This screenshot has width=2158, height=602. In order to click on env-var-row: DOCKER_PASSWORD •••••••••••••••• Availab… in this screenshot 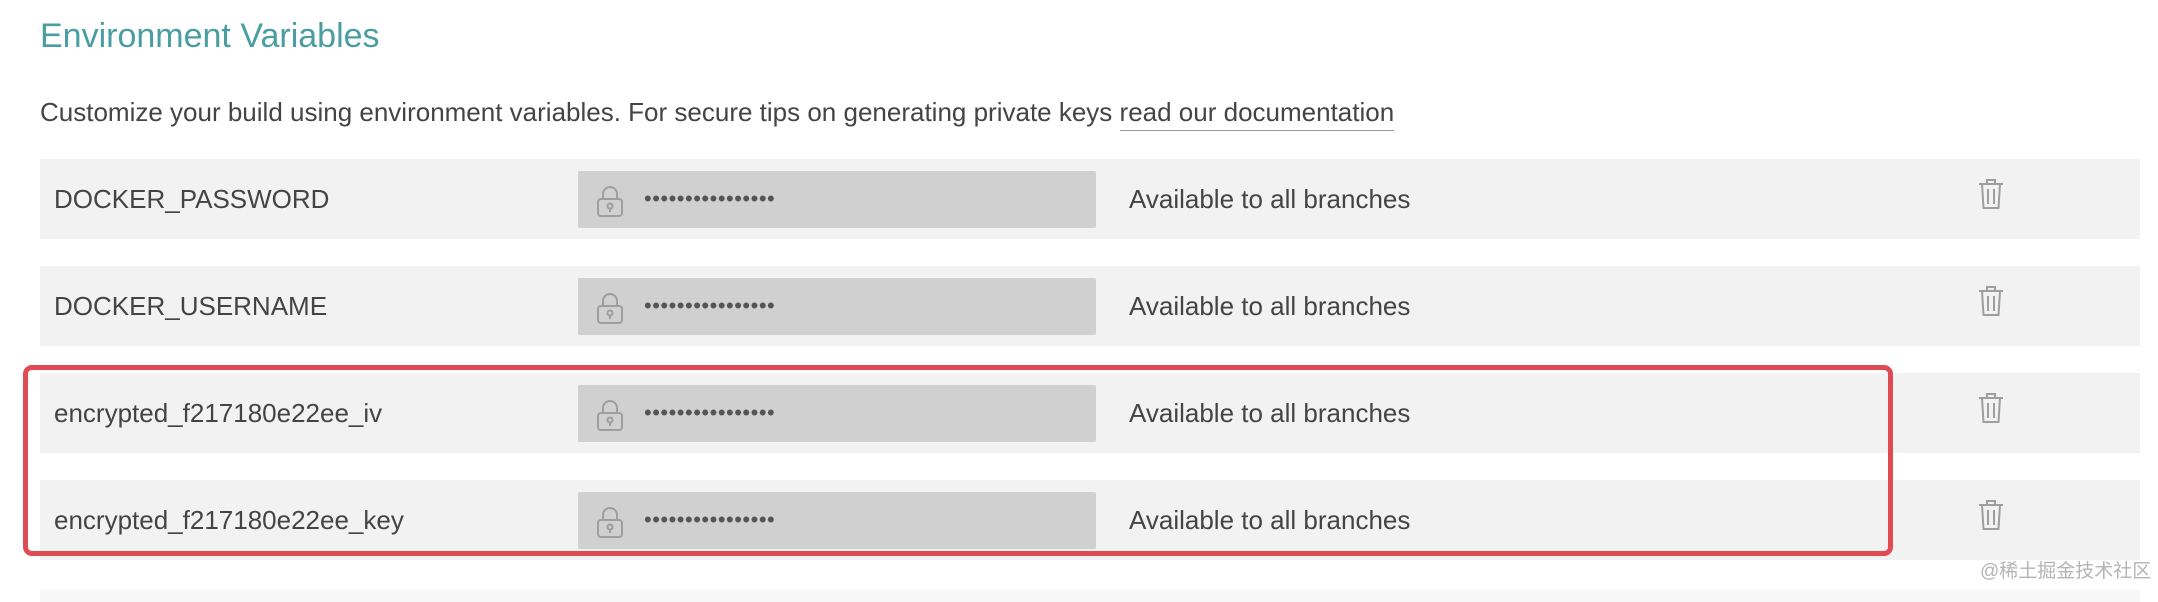, I will do `click(1090, 199)`.